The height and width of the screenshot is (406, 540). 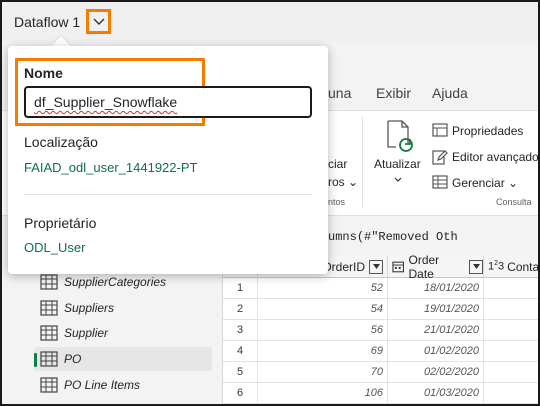 I want to click on advanced-editor-icon, so click(x=440, y=157).